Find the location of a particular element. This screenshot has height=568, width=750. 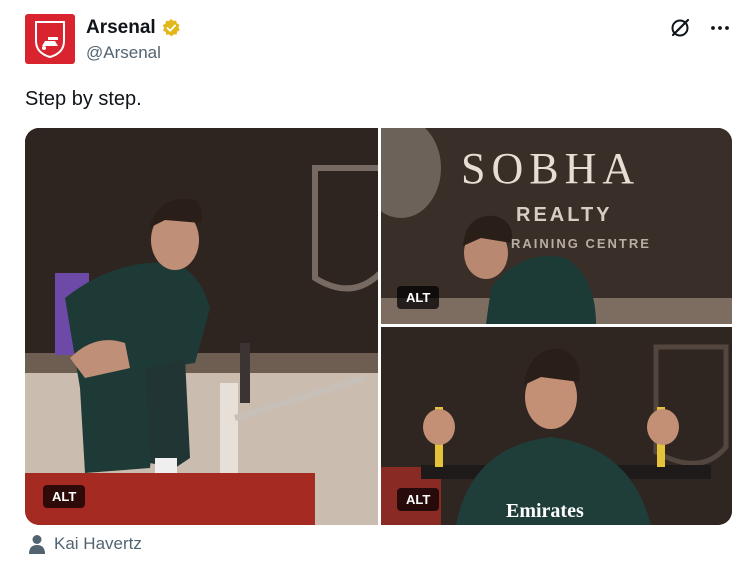

jersey-sponsor-text: Emirates is located at coordinates (545, 511).